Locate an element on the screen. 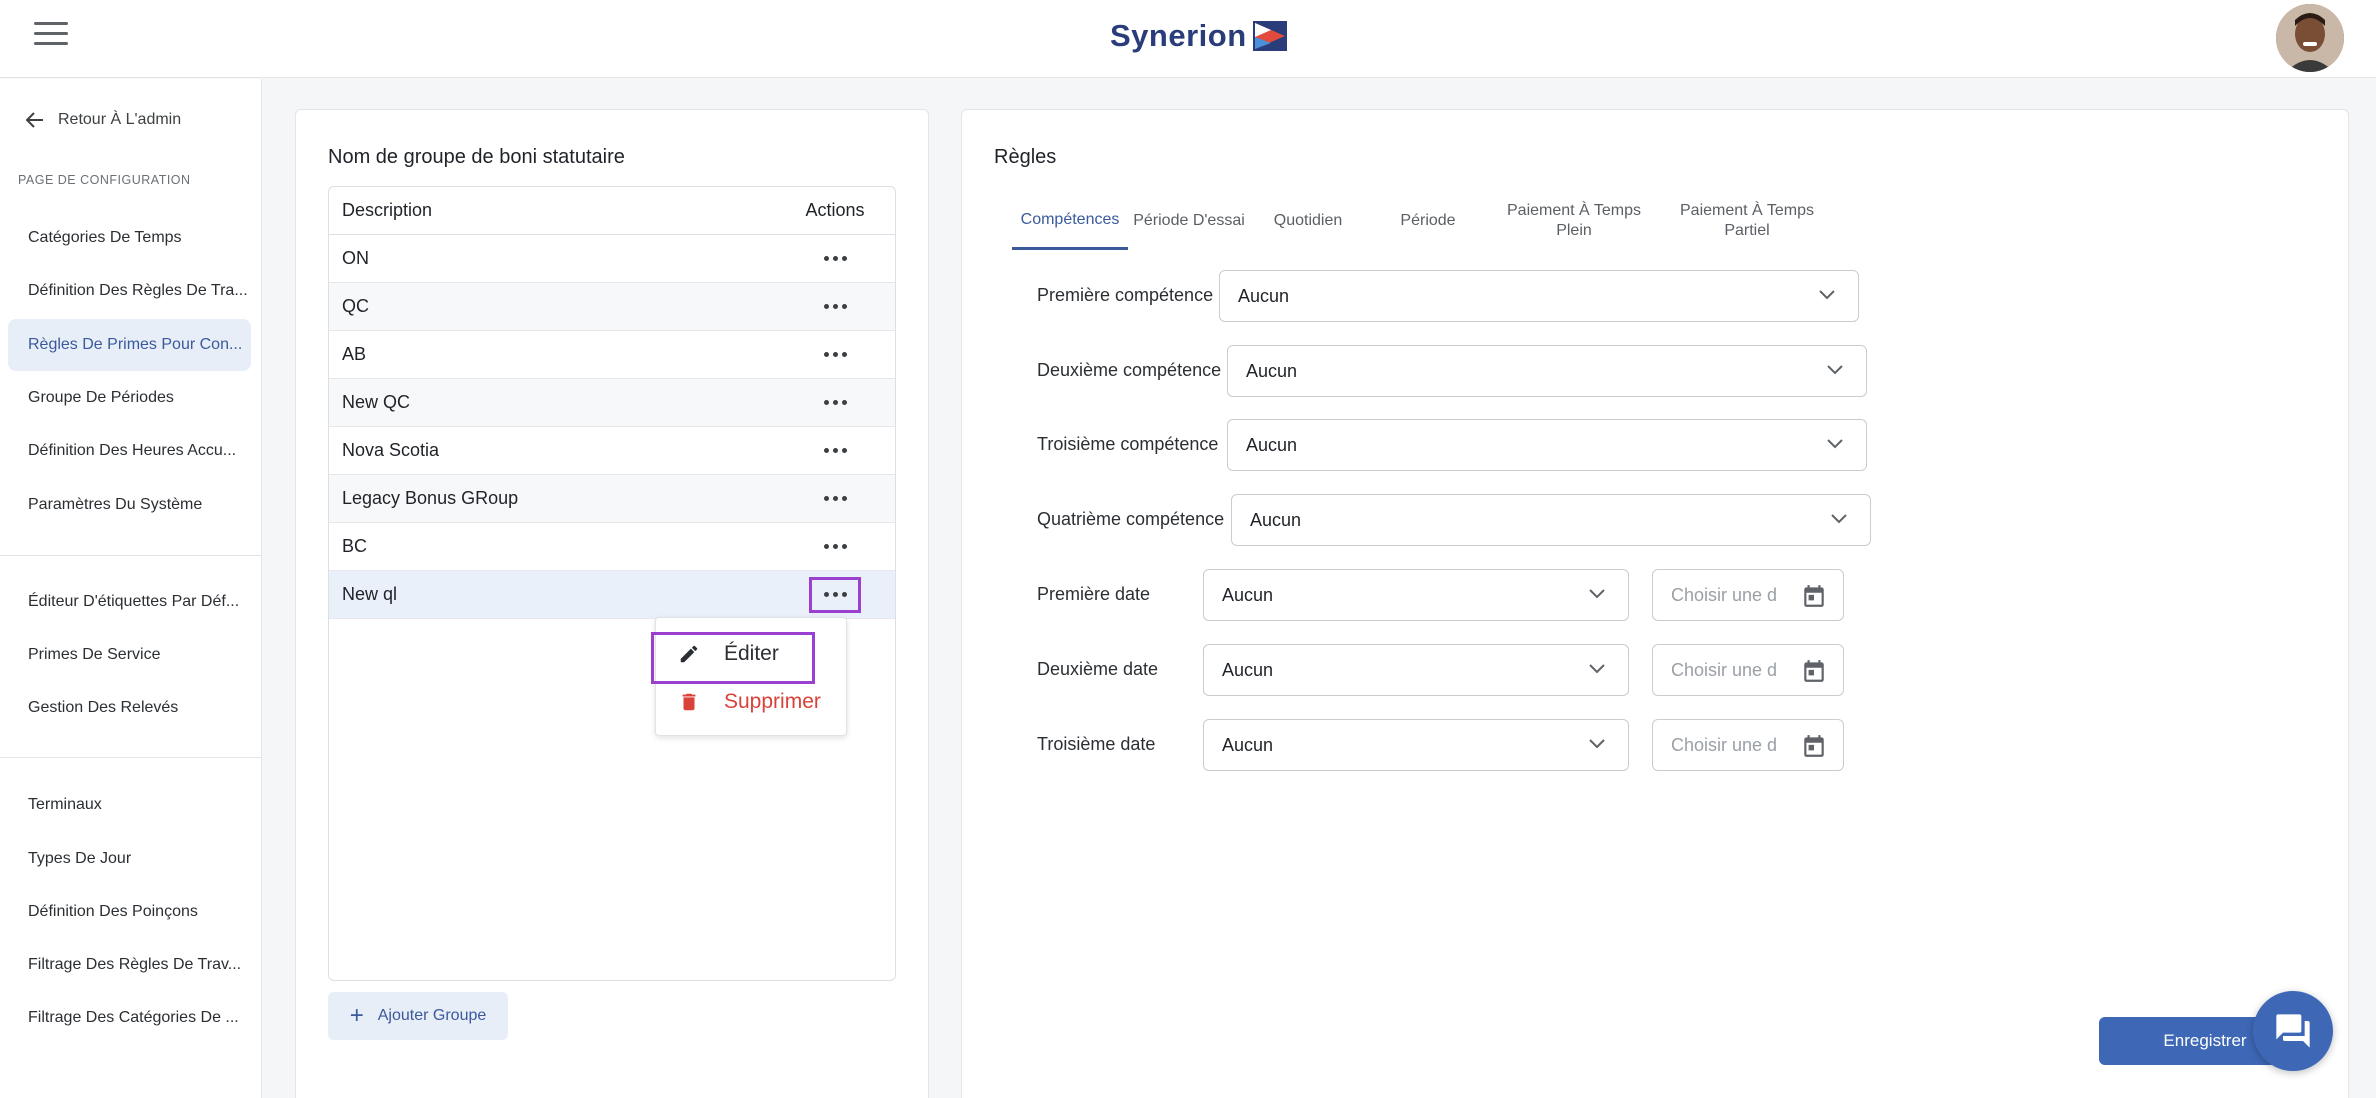 The height and width of the screenshot is (1098, 2376). menu-icon is located at coordinates (51, 35).